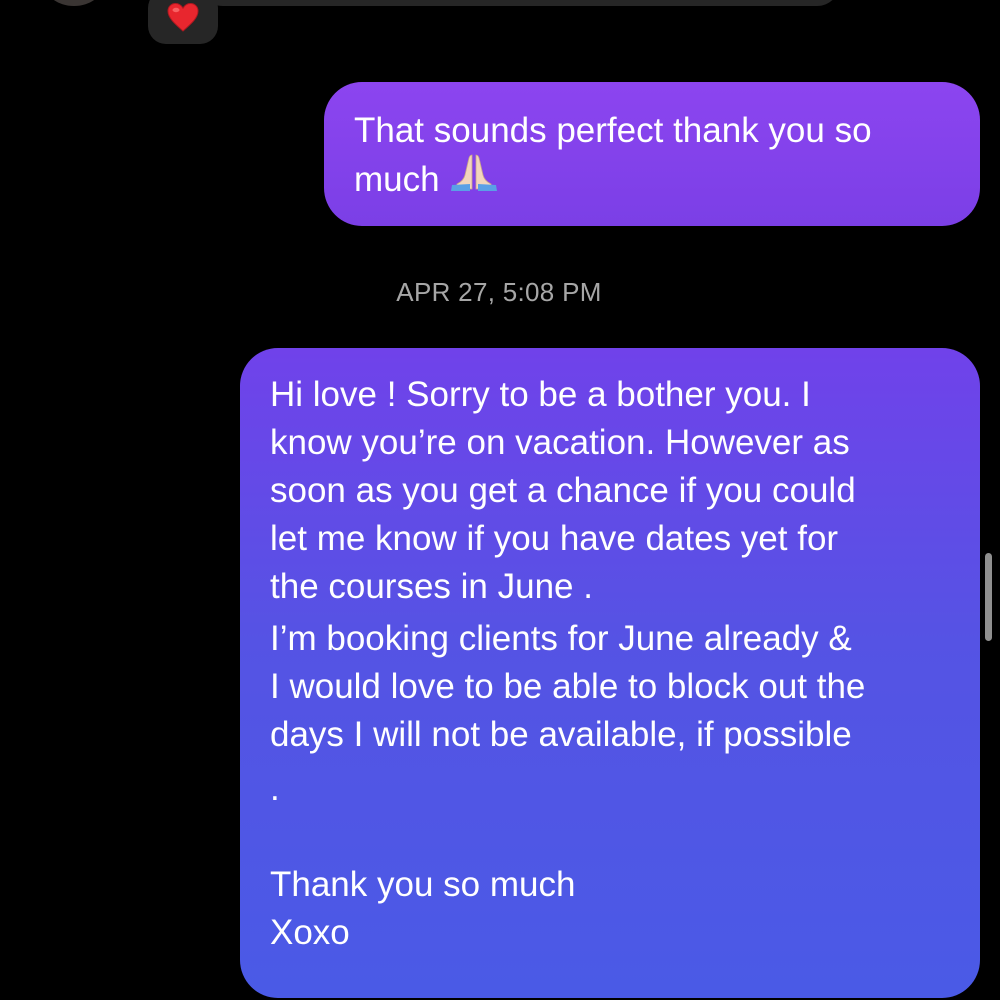 Image resolution: width=1000 pixels, height=1000 pixels. What do you see at coordinates (563, 490) in the screenshot?
I see `message-text-line: soon as you get a chance if you could` at bounding box center [563, 490].